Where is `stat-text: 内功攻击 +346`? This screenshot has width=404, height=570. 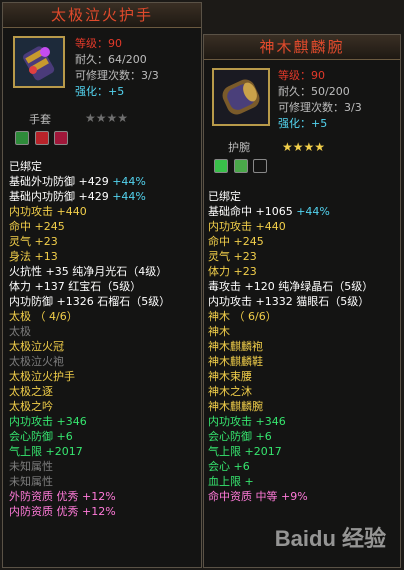 stat-text: 内功攻击 +346 is located at coordinates (48, 421).